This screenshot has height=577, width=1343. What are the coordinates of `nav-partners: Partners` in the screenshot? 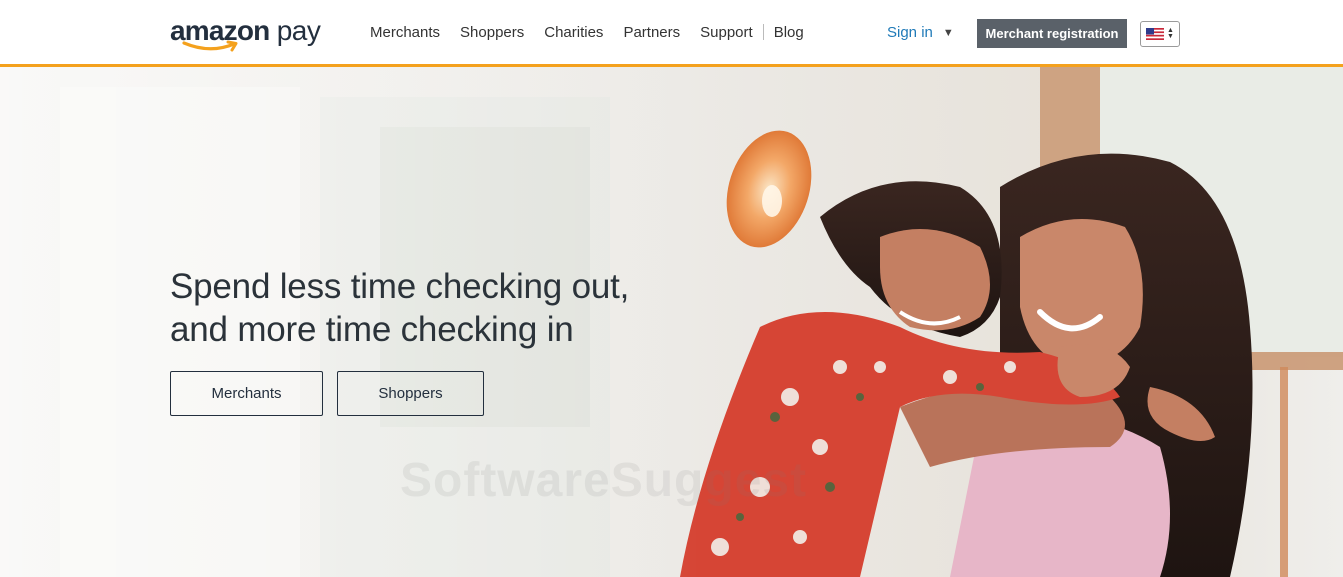 It's located at (651, 32).